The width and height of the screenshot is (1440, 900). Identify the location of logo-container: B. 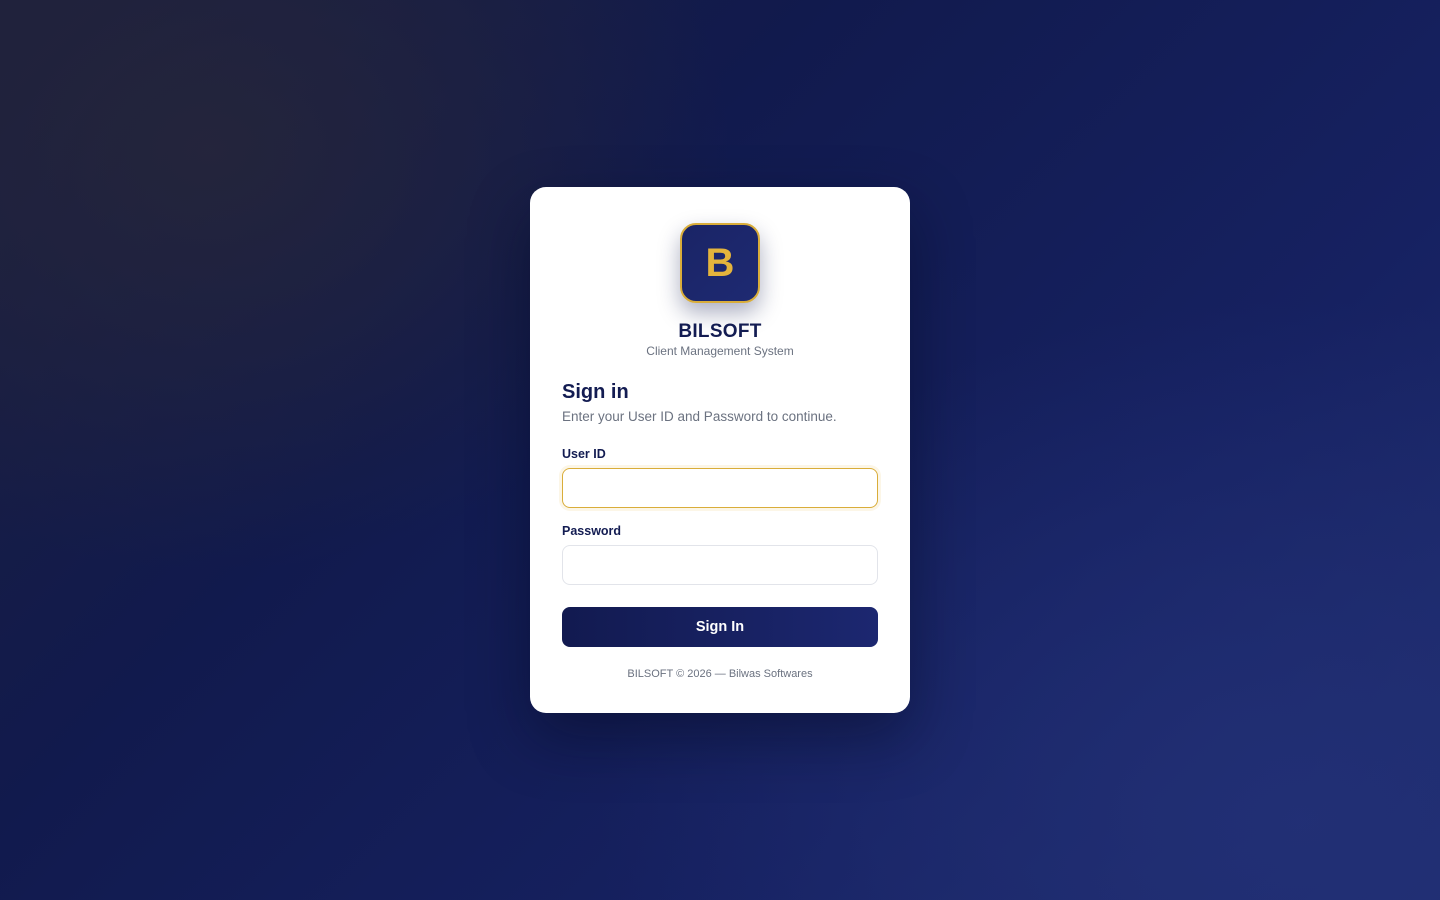
(720, 263).